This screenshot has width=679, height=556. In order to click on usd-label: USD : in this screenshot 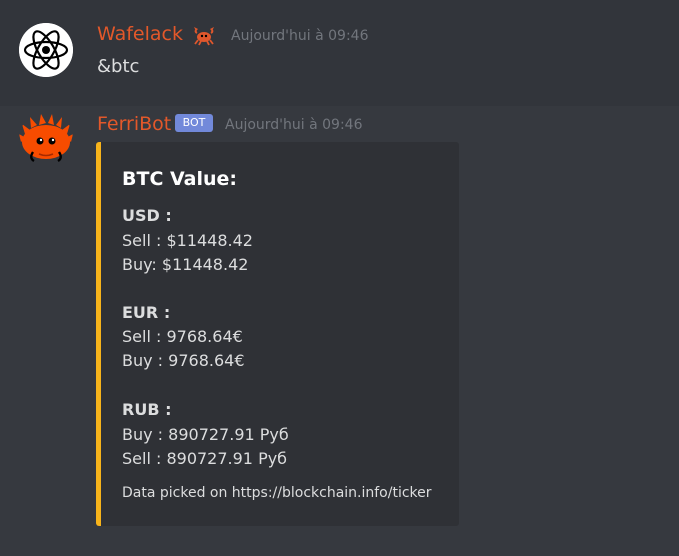, I will do `click(147, 215)`.